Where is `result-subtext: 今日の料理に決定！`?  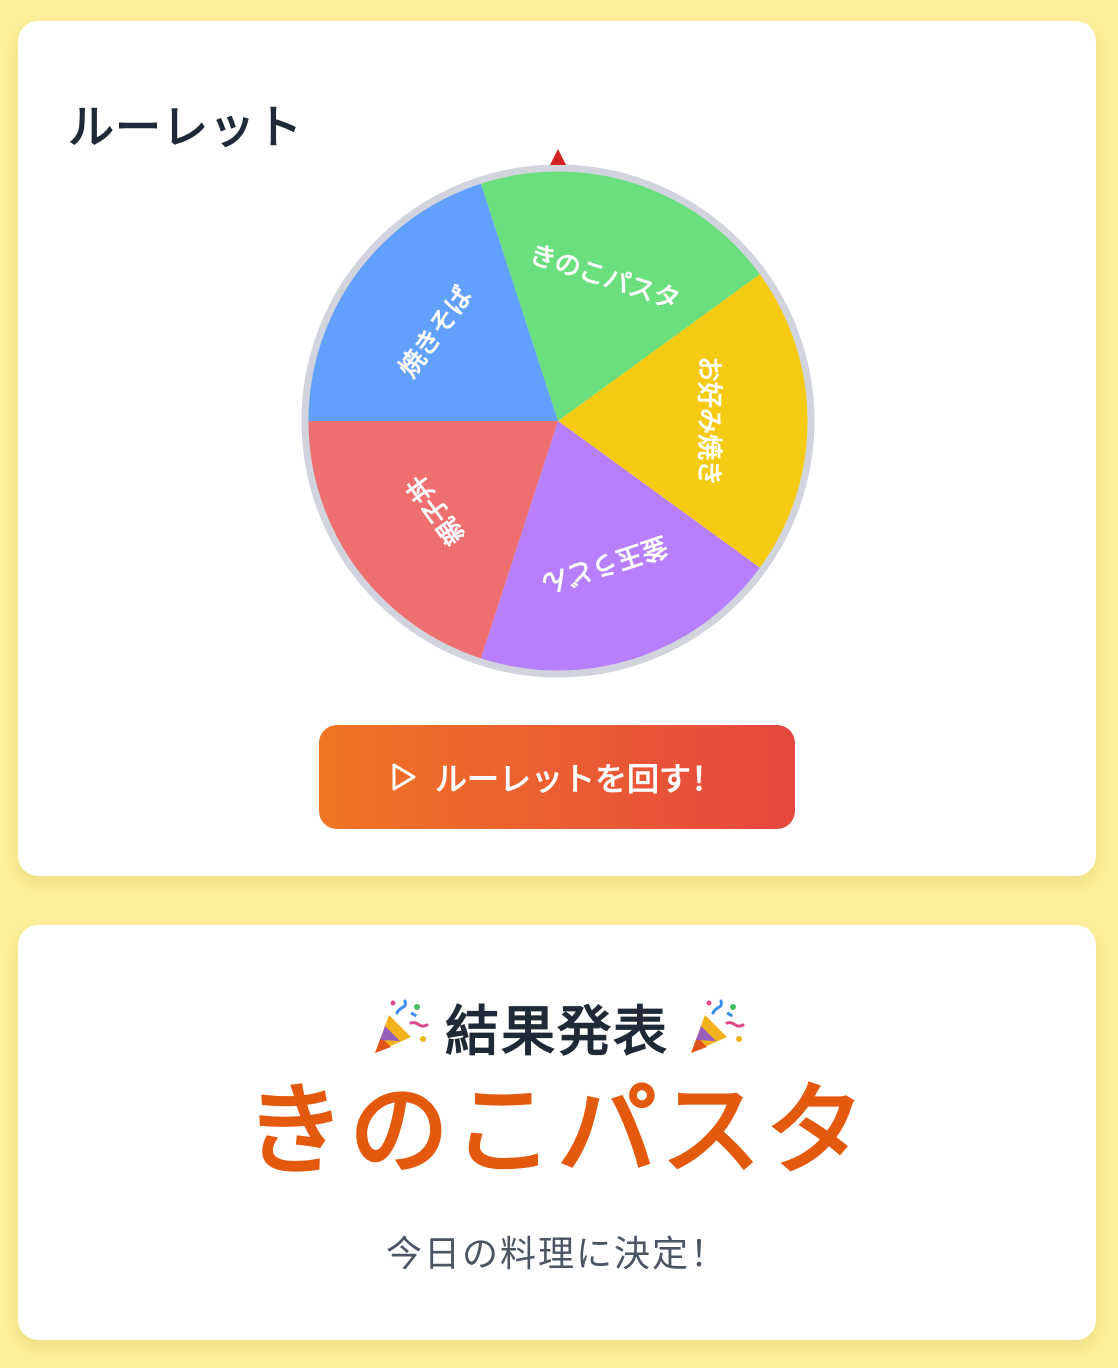
result-subtext: 今日の料理に決定！ is located at coordinates (556, 1254).